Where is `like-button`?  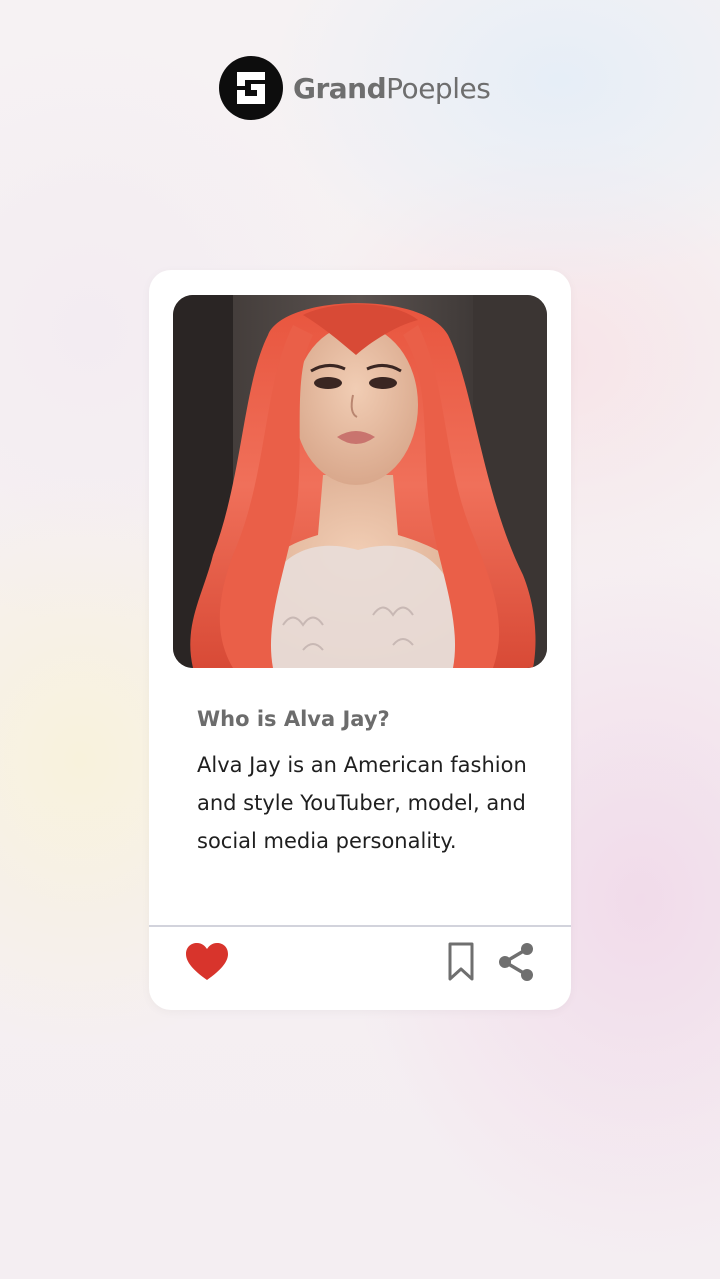
like-button is located at coordinates (207, 962).